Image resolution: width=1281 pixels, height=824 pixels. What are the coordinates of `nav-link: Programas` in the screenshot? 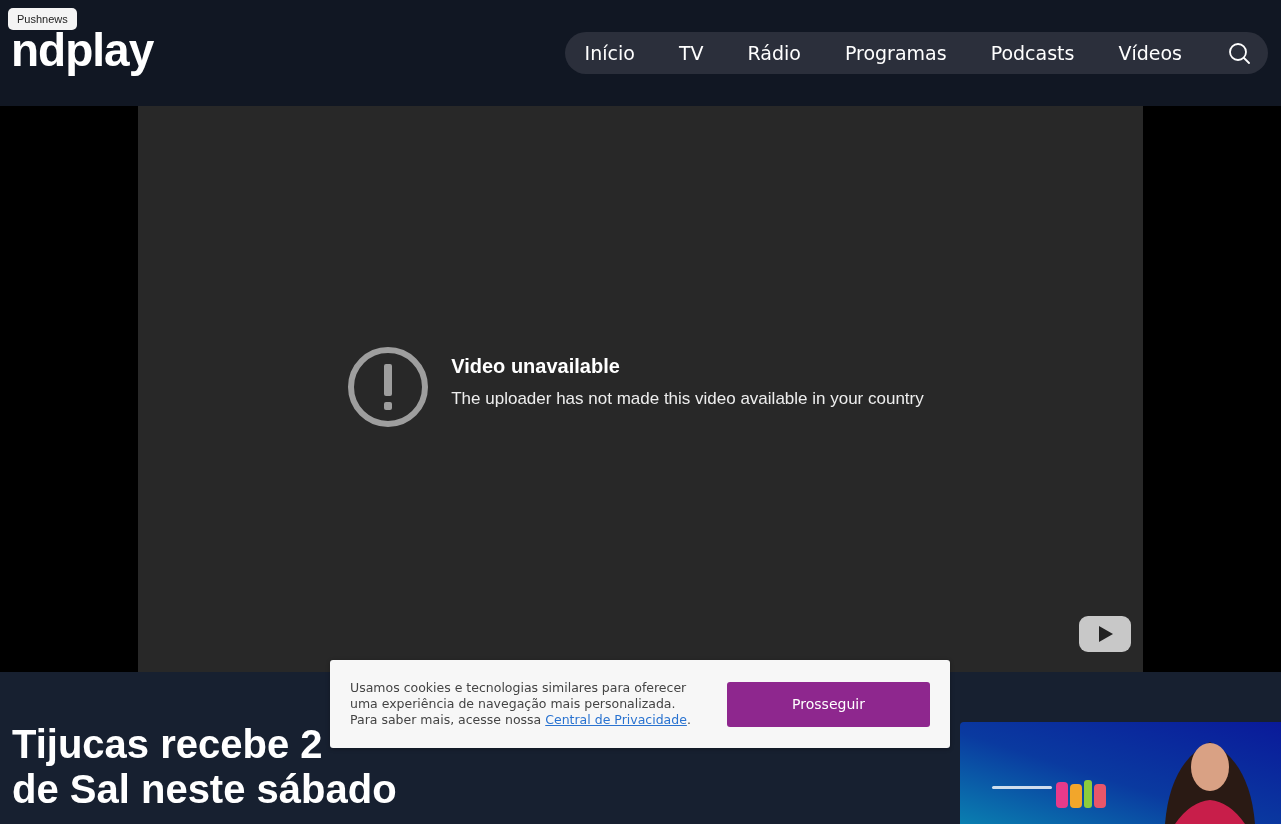 It's located at (895, 53).